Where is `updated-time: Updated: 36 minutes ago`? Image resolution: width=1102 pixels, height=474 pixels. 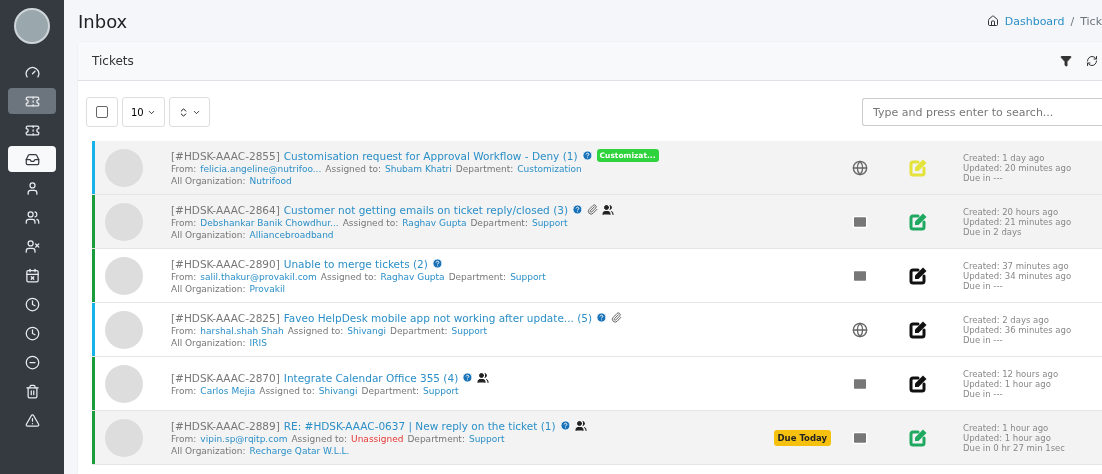 updated-time: Updated: 36 minutes ago is located at coordinates (1017, 329).